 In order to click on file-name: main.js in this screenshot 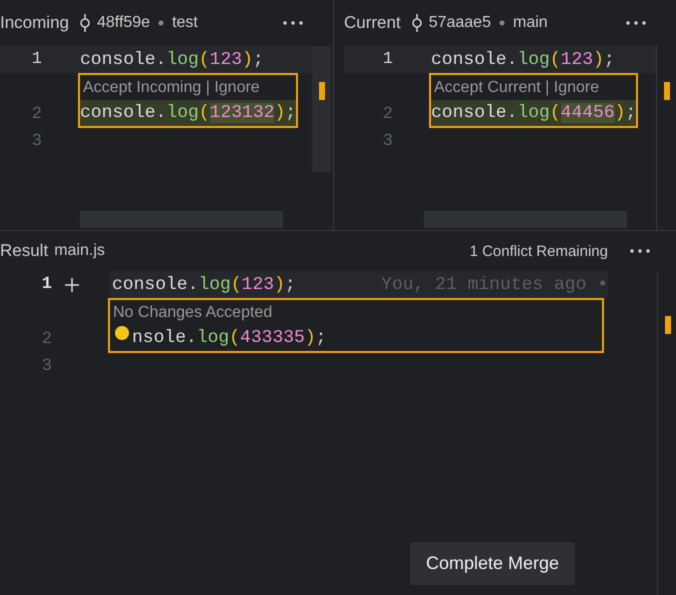, I will do `click(79, 251)`.